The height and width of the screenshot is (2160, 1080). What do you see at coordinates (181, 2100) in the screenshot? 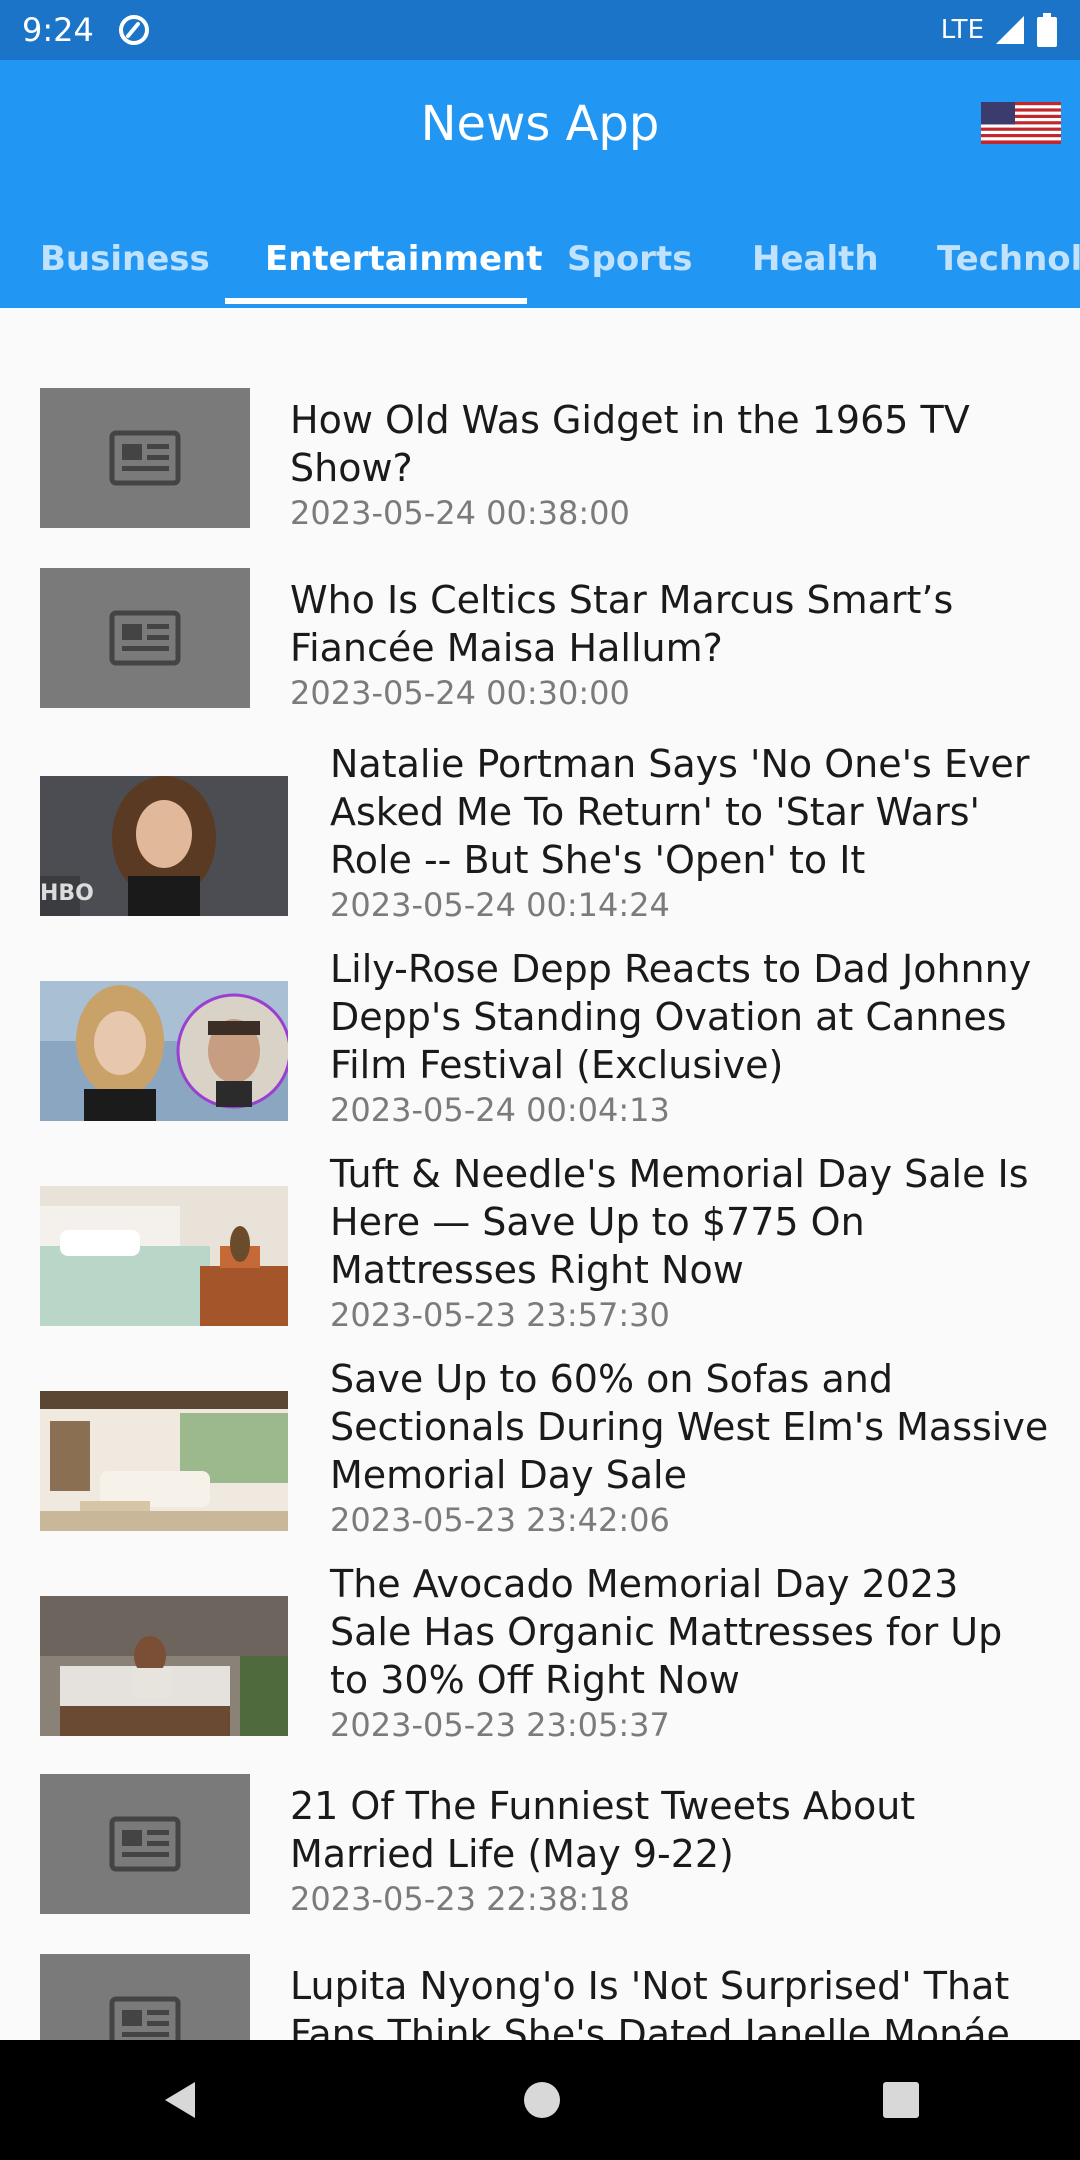
I see `back-triangle-icon` at bounding box center [181, 2100].